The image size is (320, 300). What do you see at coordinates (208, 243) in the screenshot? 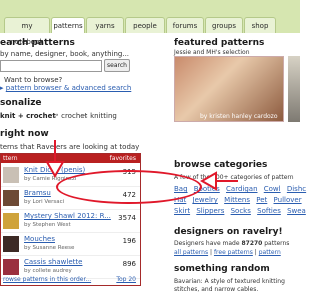
I see `designers-desc-pre: Designers have made` at bounding box center [208, 243].